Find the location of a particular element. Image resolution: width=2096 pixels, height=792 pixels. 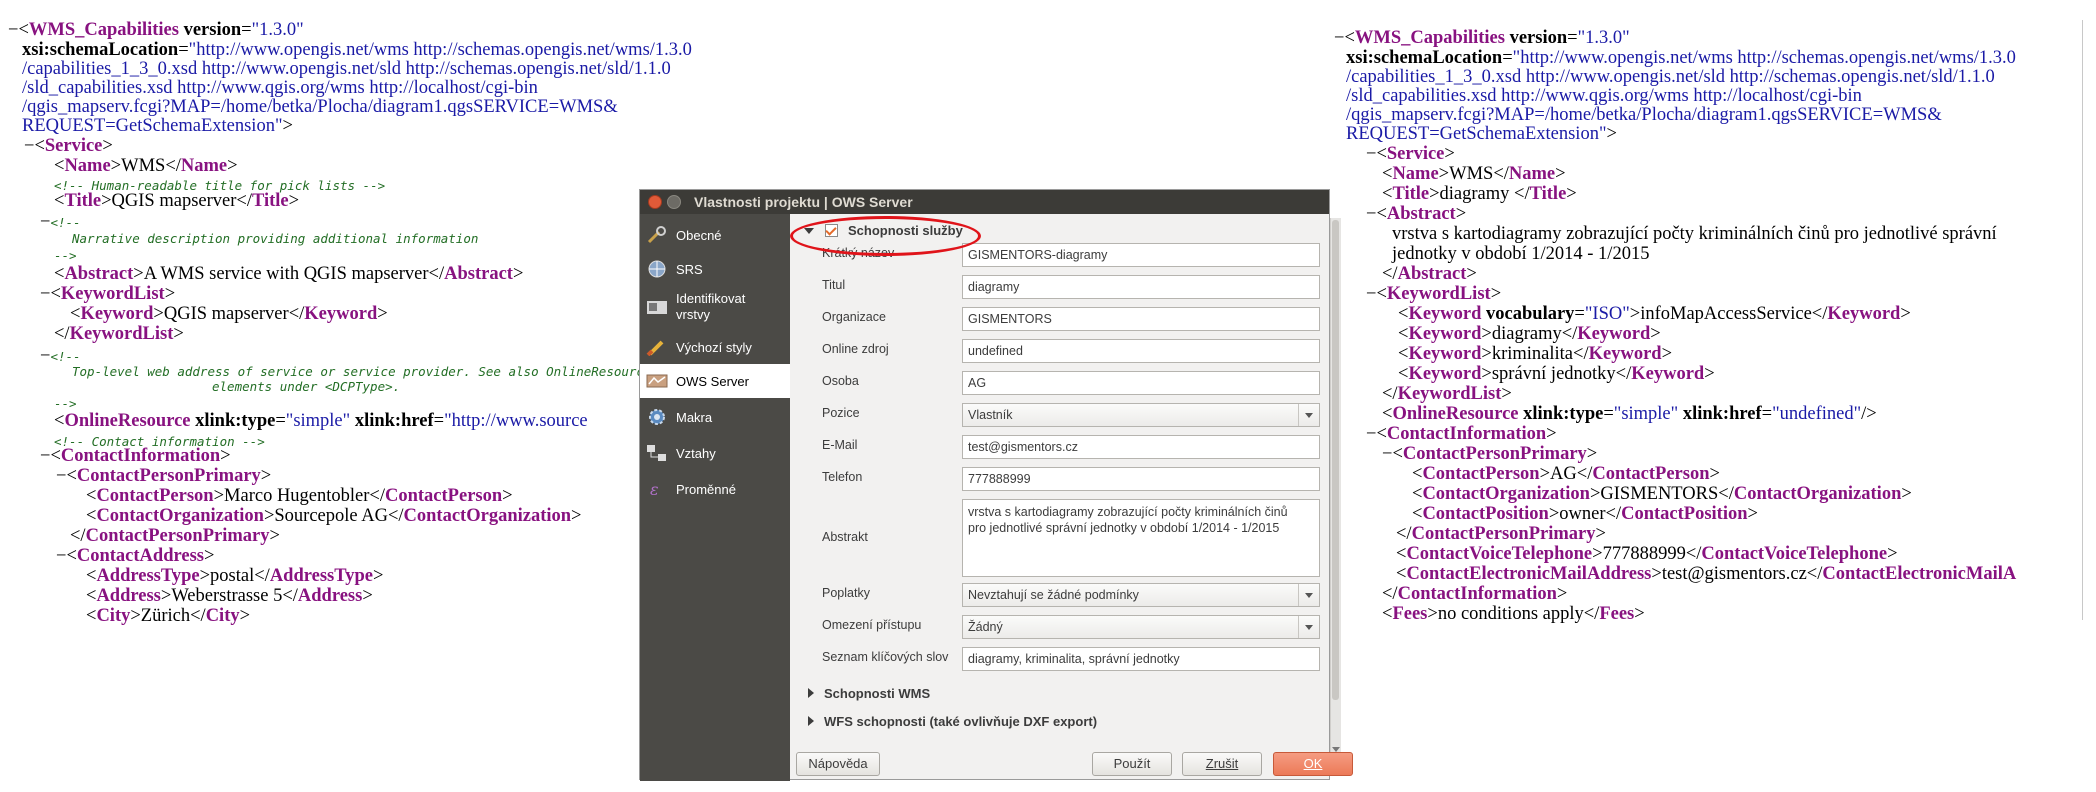

position-select: Vlastník is located at coordinates (1141, 415).